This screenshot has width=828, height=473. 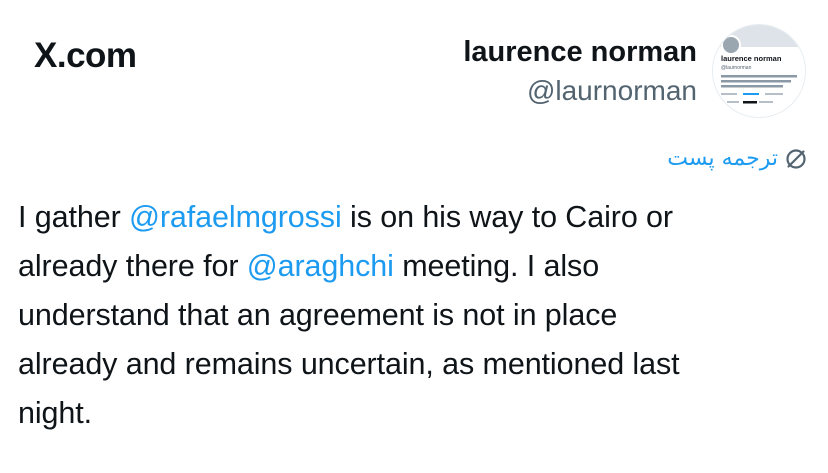 I want to click on avatar-card-name: laurence norman, so click(x=751, y=58).